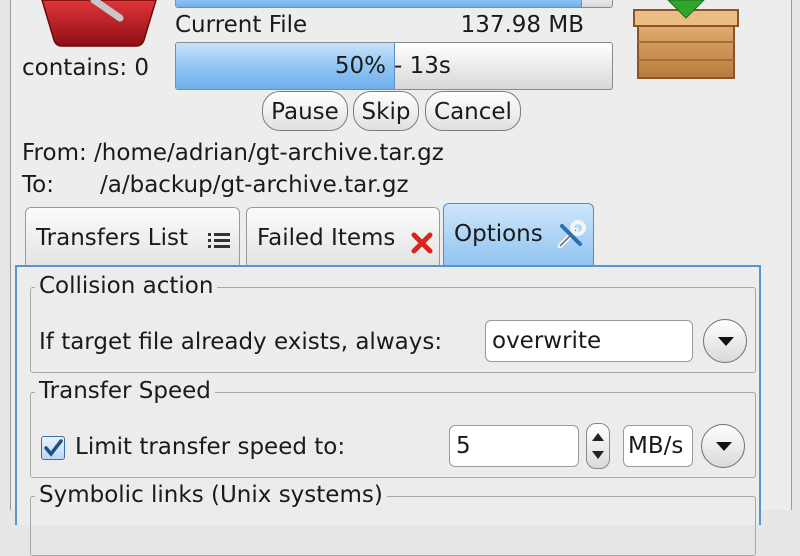 This screenshot has width=800, height=556. I want to click on contains-count: contains: 0, so click(86, 68).